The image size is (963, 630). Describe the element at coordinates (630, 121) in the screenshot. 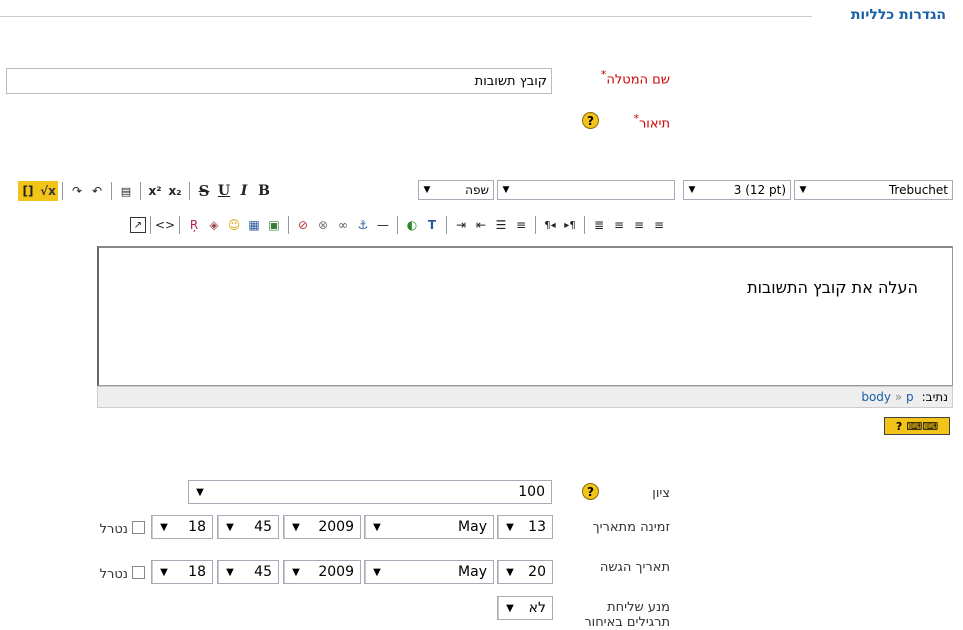

I see `description-label: תיאור*` at that location.